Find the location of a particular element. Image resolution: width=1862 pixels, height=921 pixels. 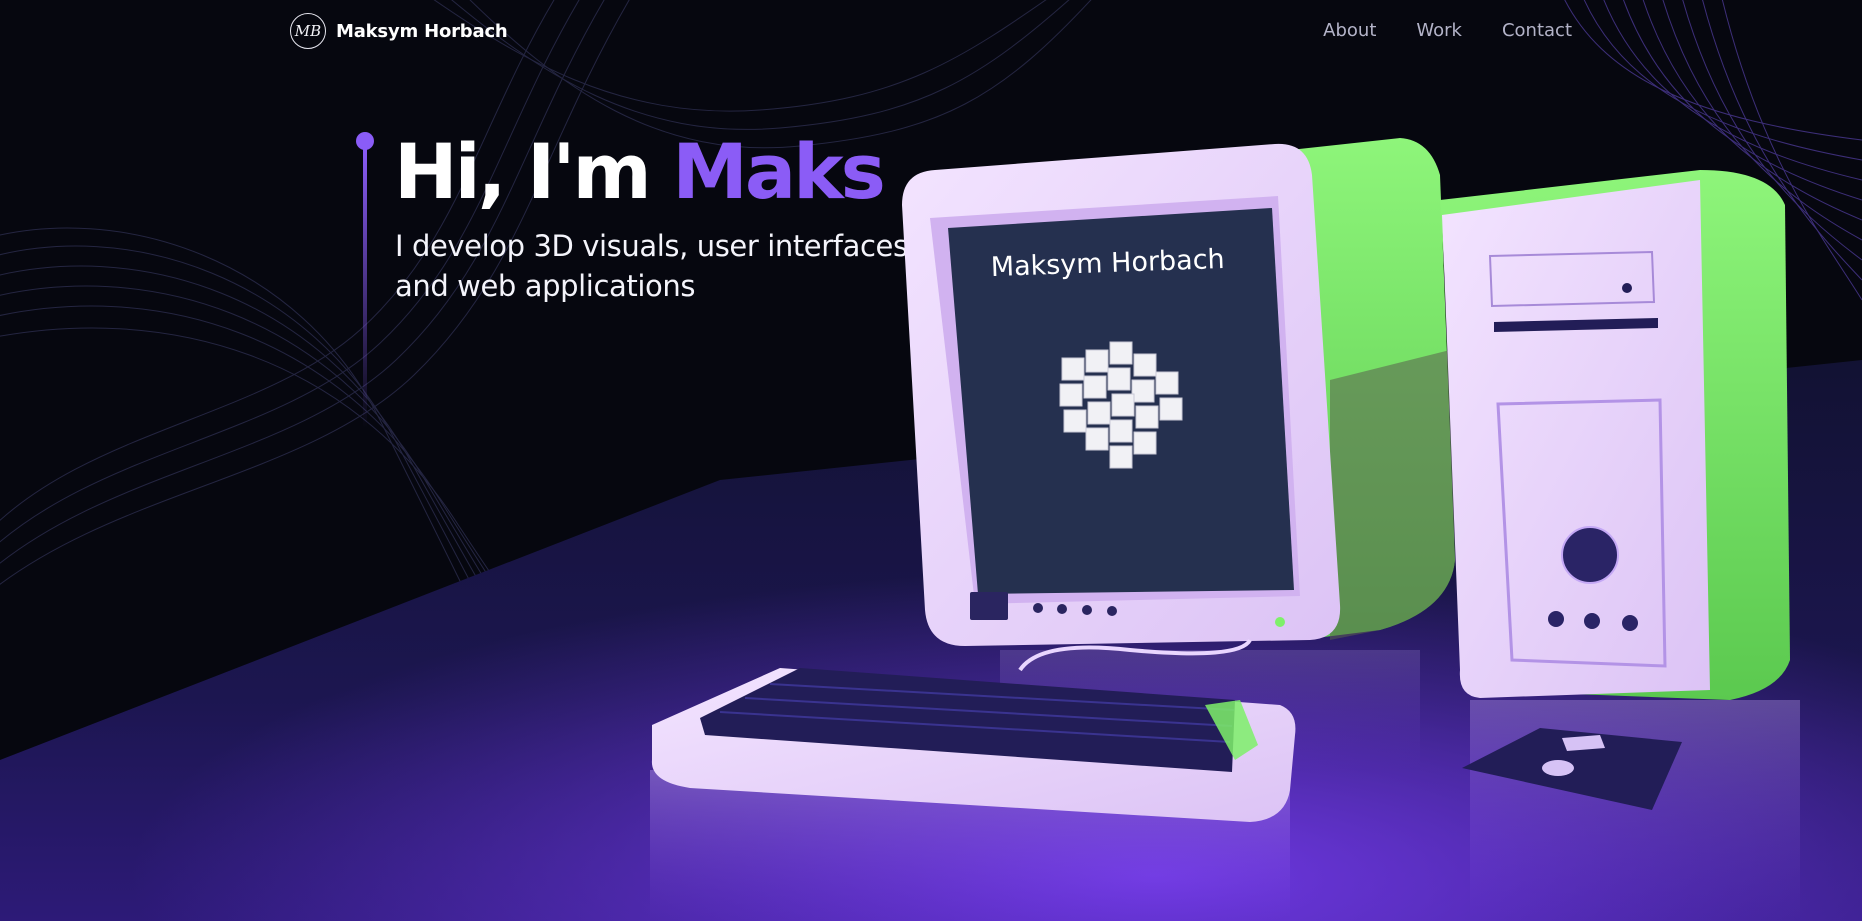

nav-links: About Work Contact is located at coordinates (1447, 30).